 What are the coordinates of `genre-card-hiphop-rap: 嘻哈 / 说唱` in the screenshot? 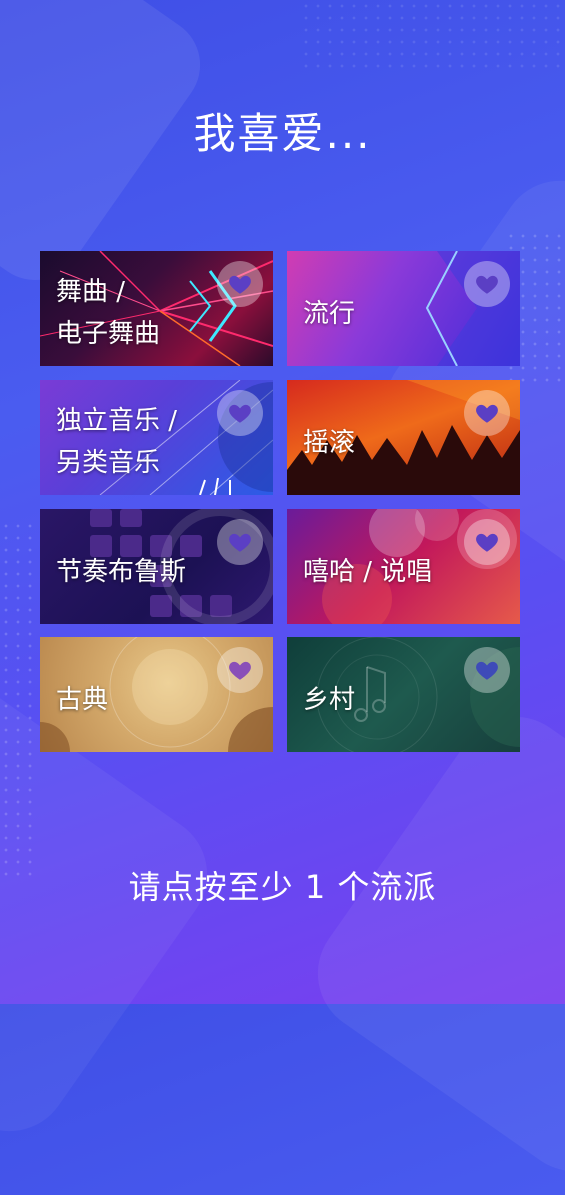 It's located at (403, 566).